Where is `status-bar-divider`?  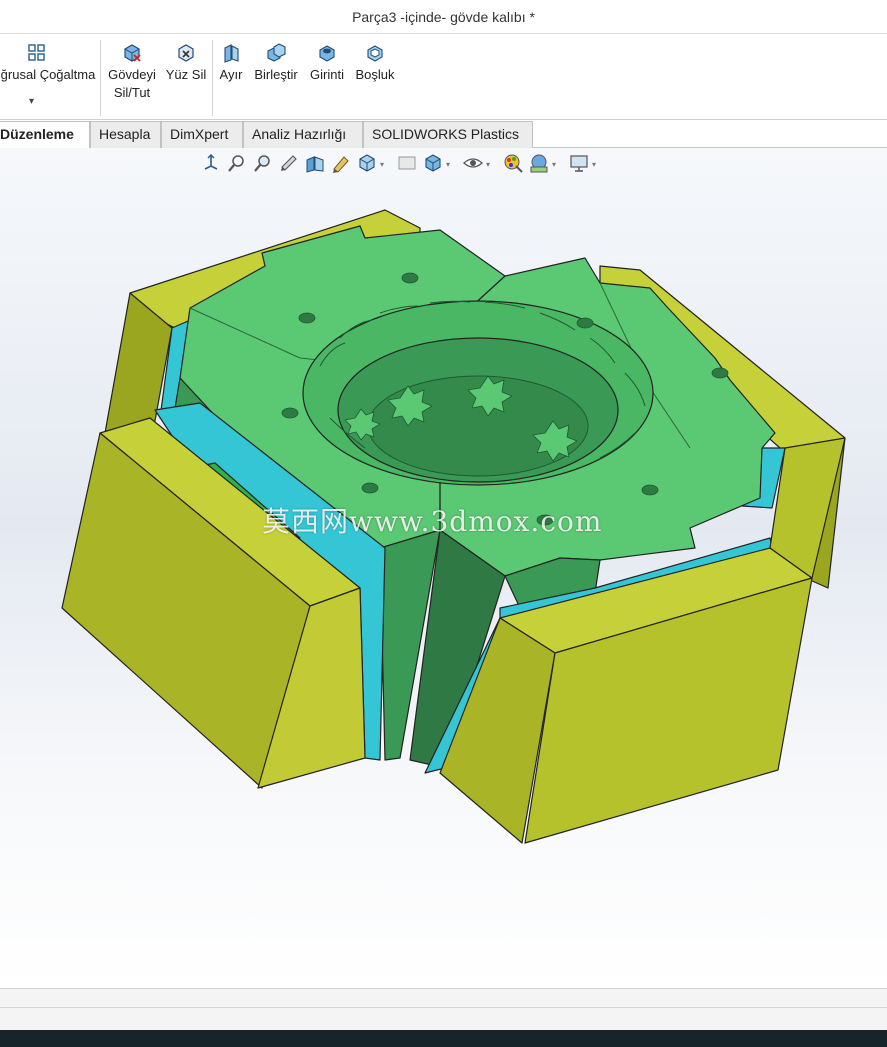 status-bar-divider is located at coordinates (443, 1007).